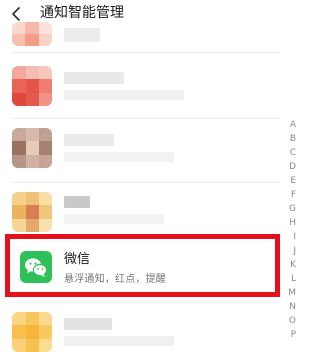 The height and width of the screenshot is (352, 320). I want to click on index-letter-m: M, so click(289, 293).